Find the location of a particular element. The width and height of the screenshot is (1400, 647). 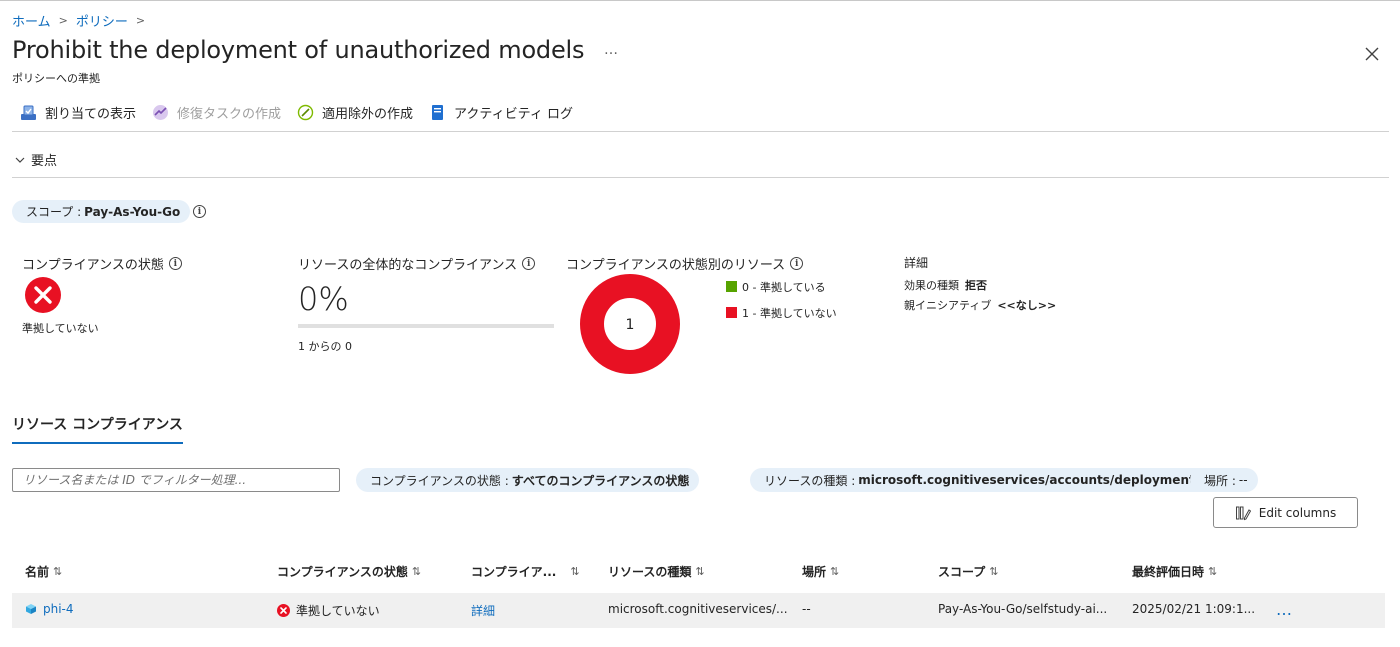

create-exemption-button: 適用除外の作成 is located at coordinates (355, 112).